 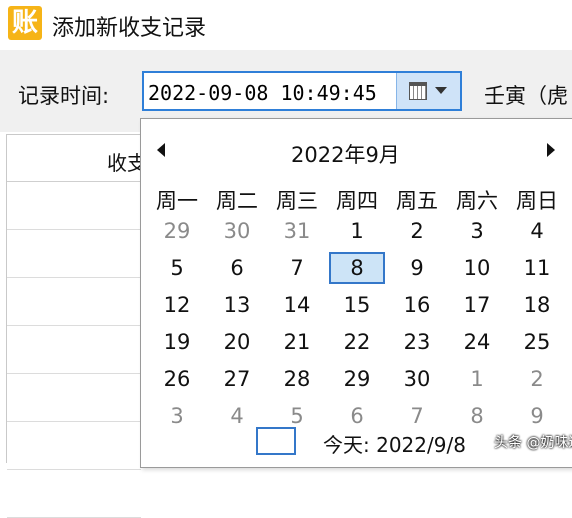 What do you see at coordinates (357, 268) in the screenshot?
I see `calendar-day-selected: 8` at bounding box center [357, 268].